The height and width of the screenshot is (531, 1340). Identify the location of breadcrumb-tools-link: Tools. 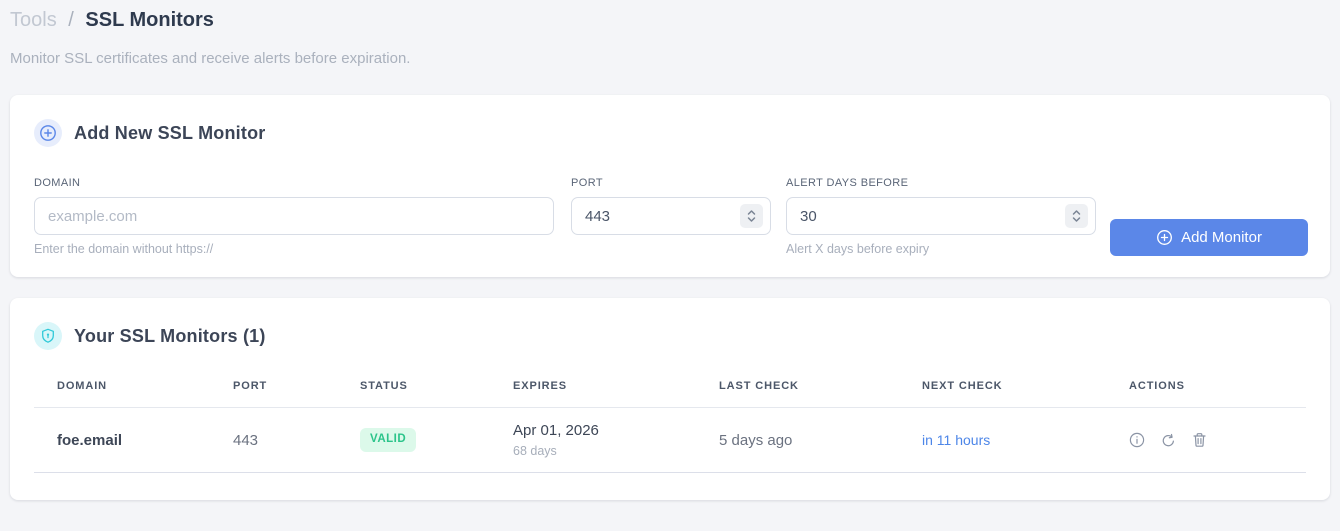
(33, 20).